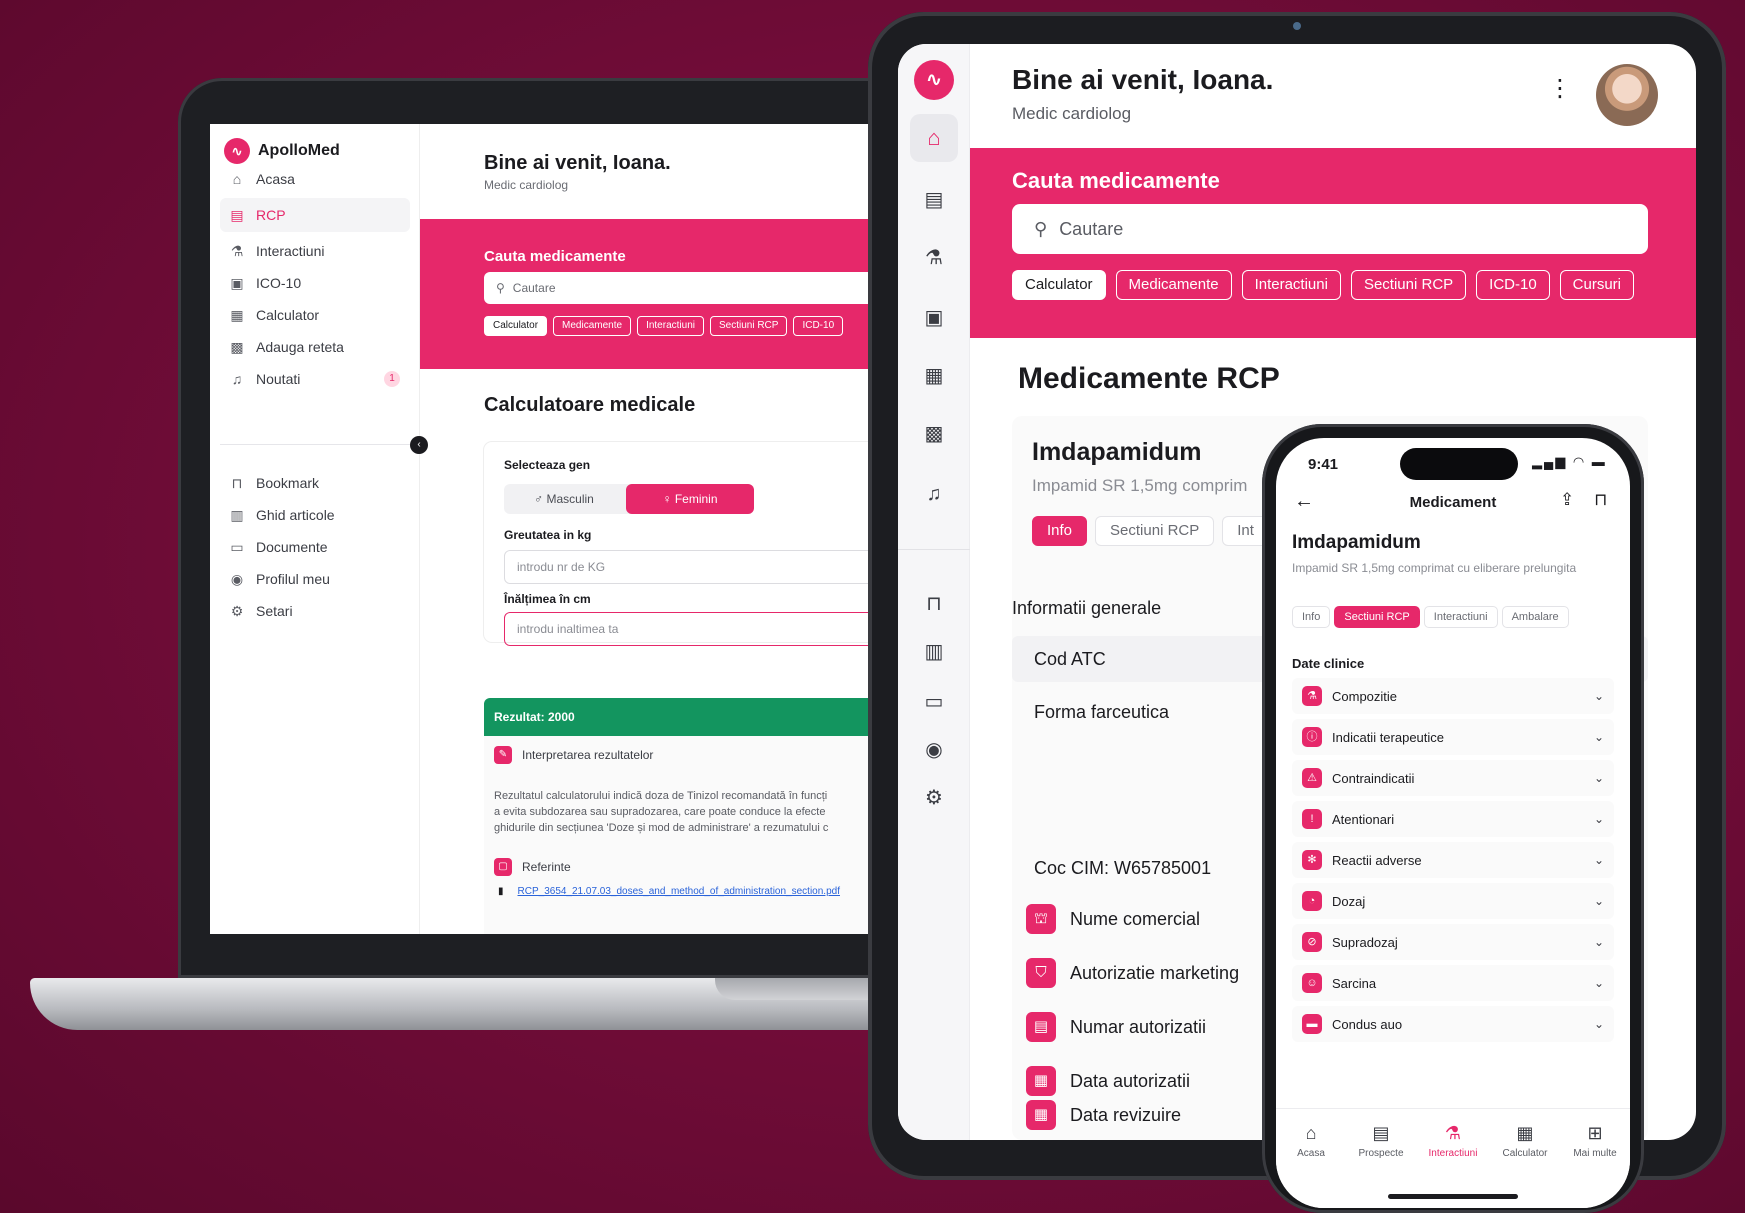 This screenshot has width=1745, height=1213. What do you see at coordinates (934, 604) in the screenshot?
I see `rail-bookmark-icon: ⊓` at bounding box center [934, 604].